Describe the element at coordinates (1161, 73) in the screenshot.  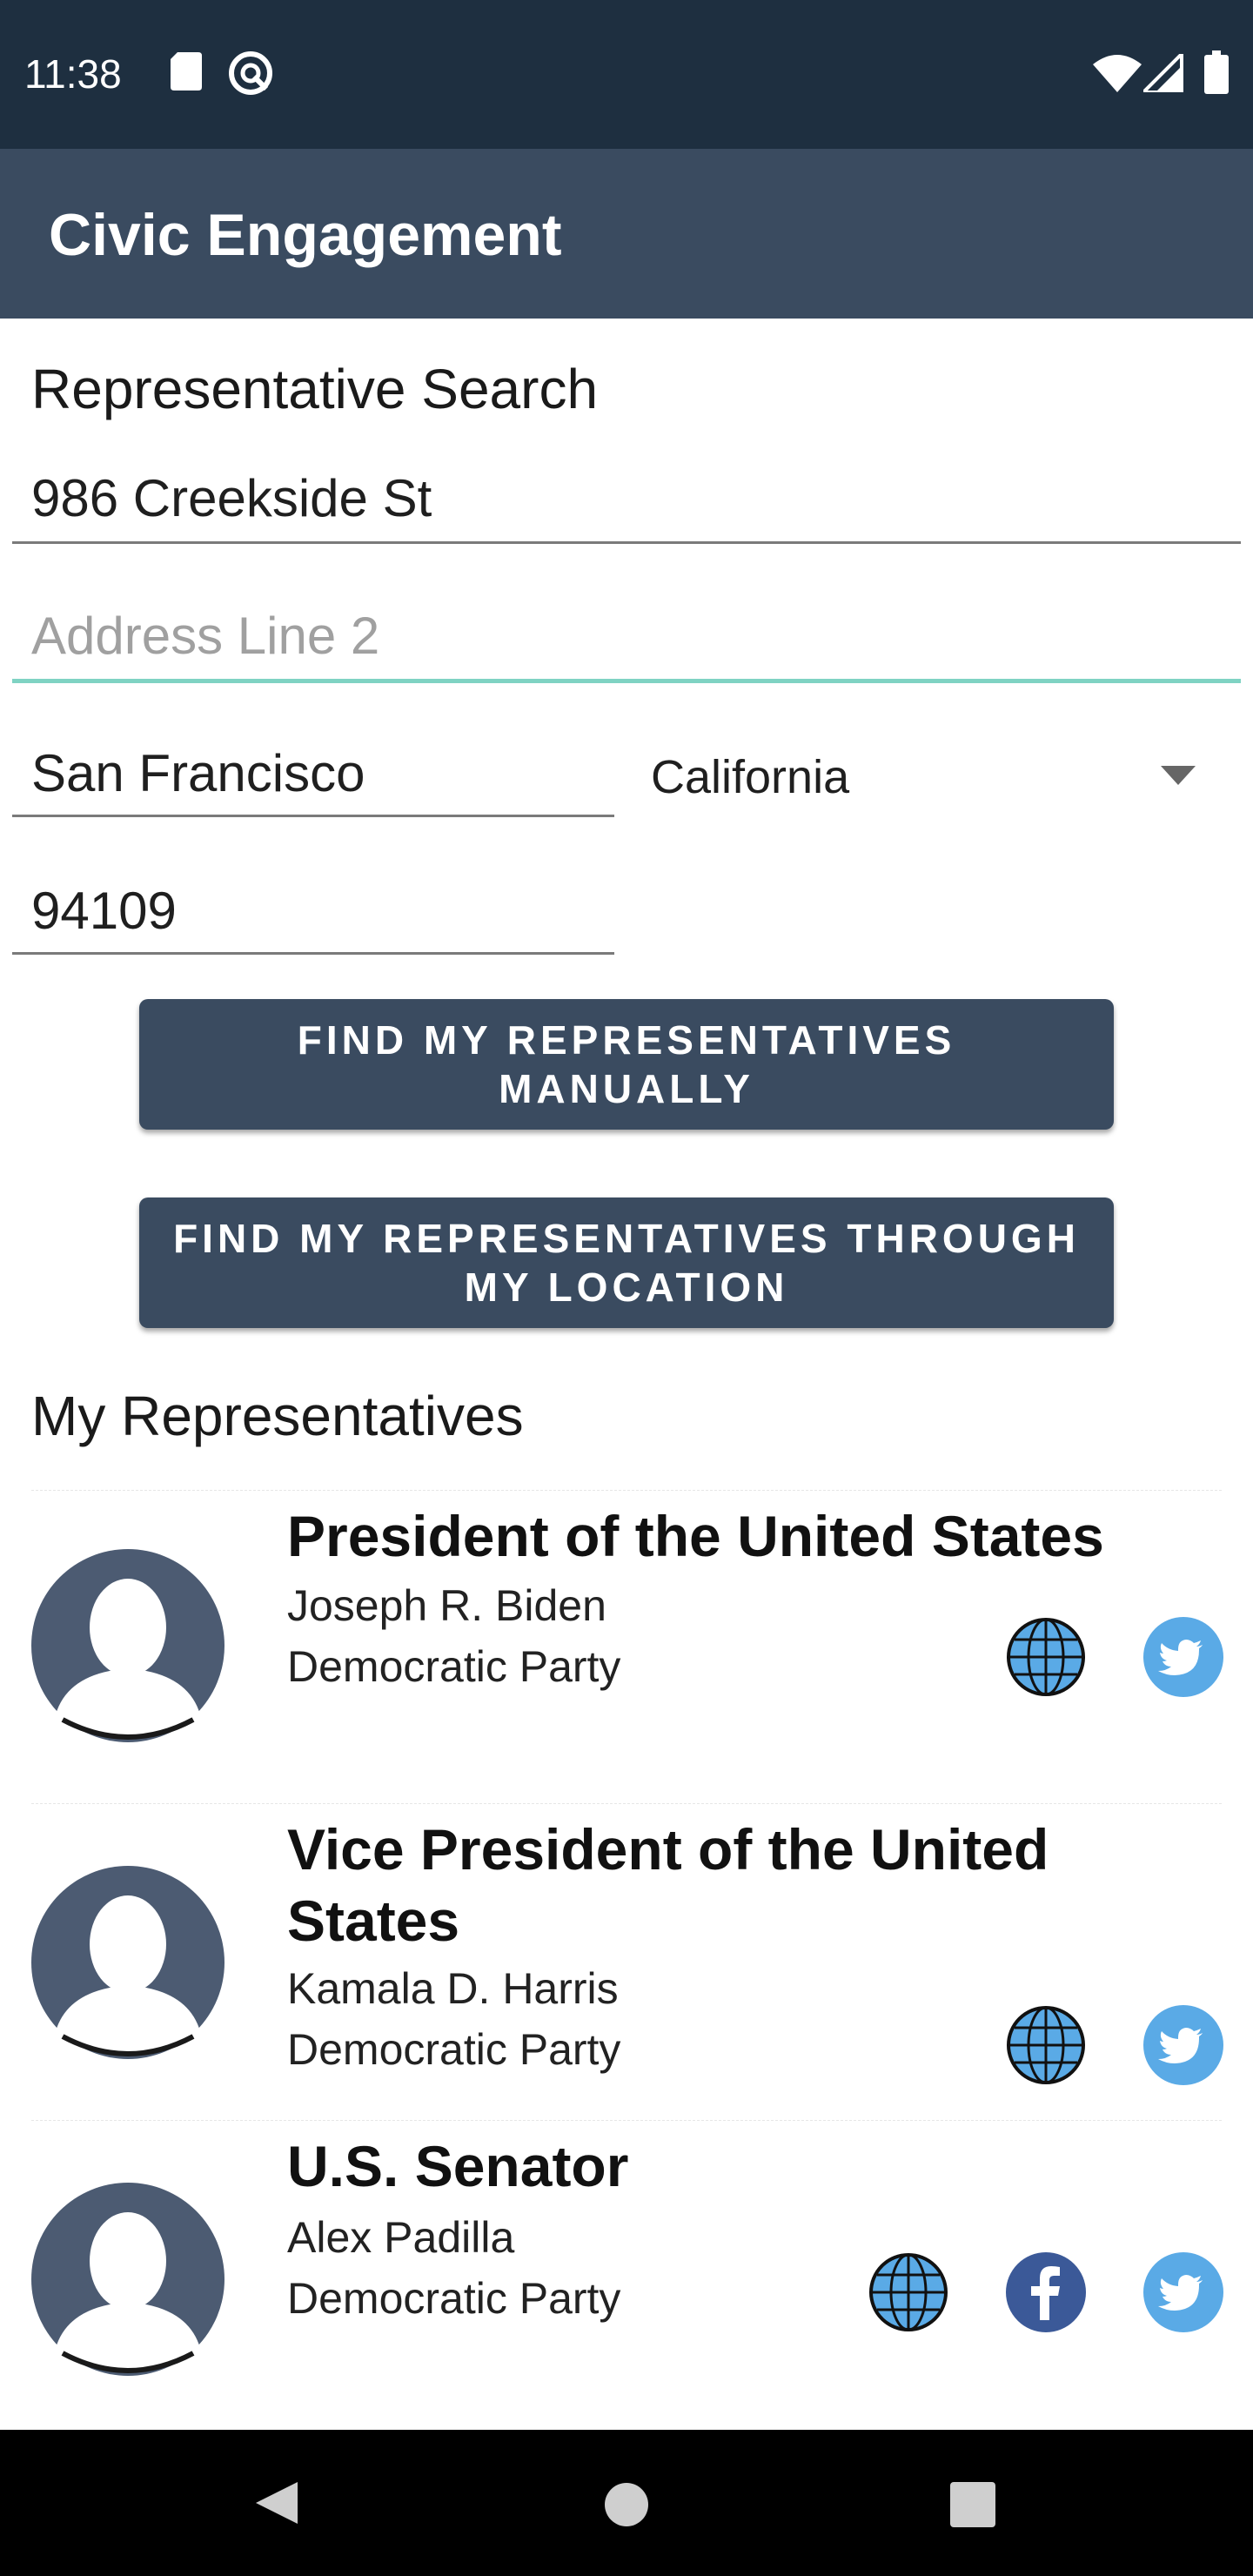
I see `signal-icon` at that location.